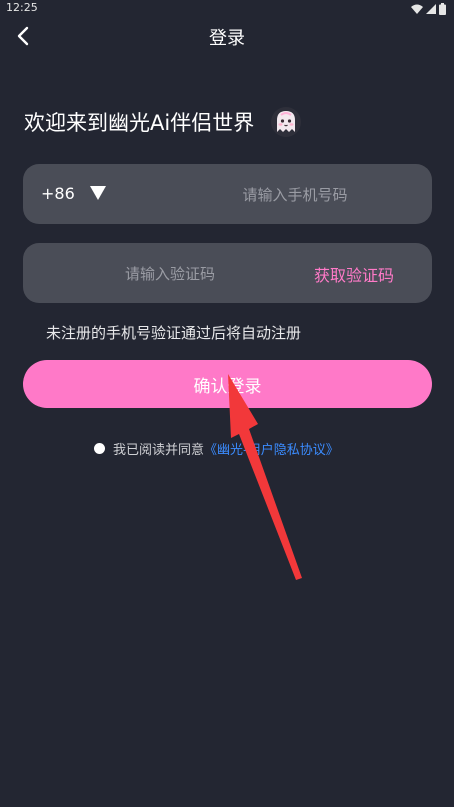  Describe the element at coordinates (174, 333) in the screenshot. I see `auto-register-notice: 未注册的手机号验证通过后将自动注册` at that location.